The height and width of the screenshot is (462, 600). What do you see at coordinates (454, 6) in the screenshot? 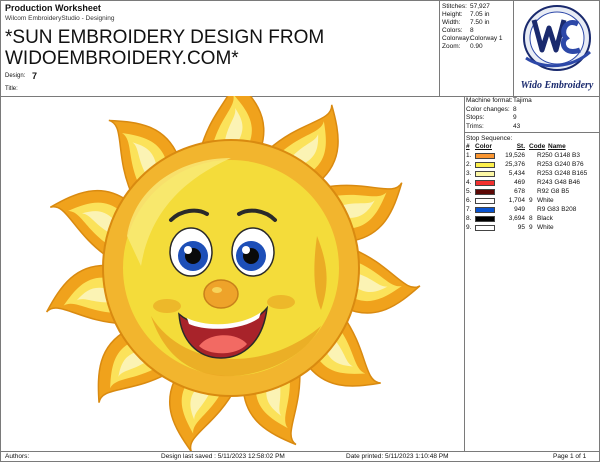
I see `stat-key: Stitches:` at bounding box center [454, 6].